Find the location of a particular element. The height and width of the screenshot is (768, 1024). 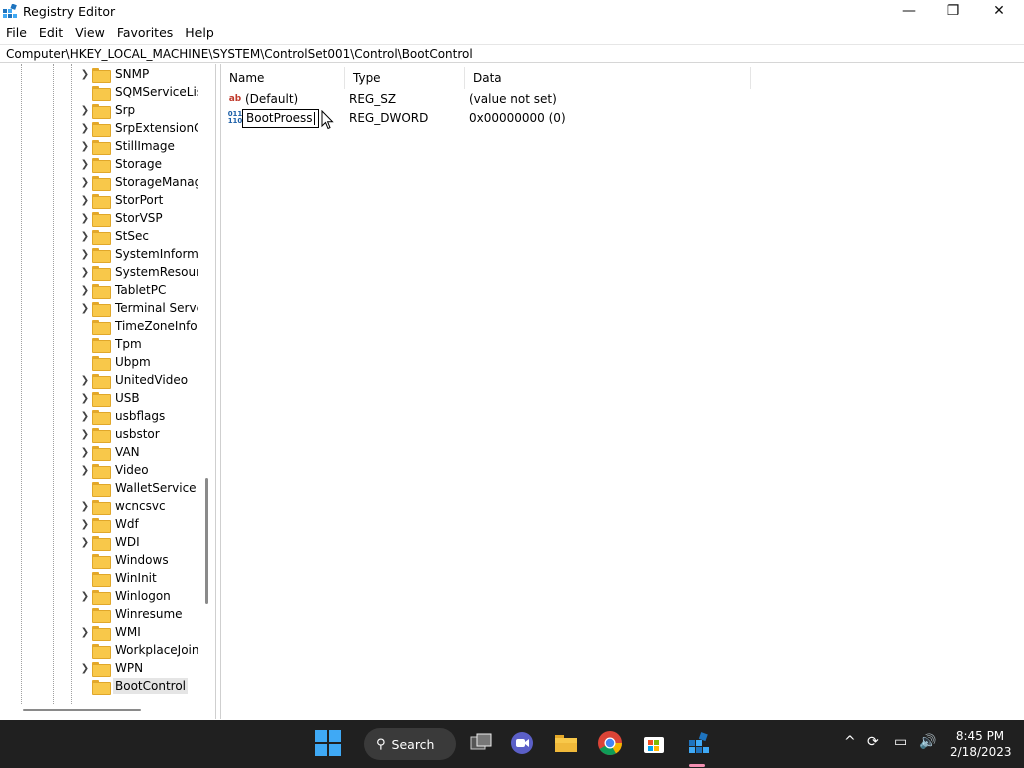

menu-edit: Edit is located at coordinates (51, 33).